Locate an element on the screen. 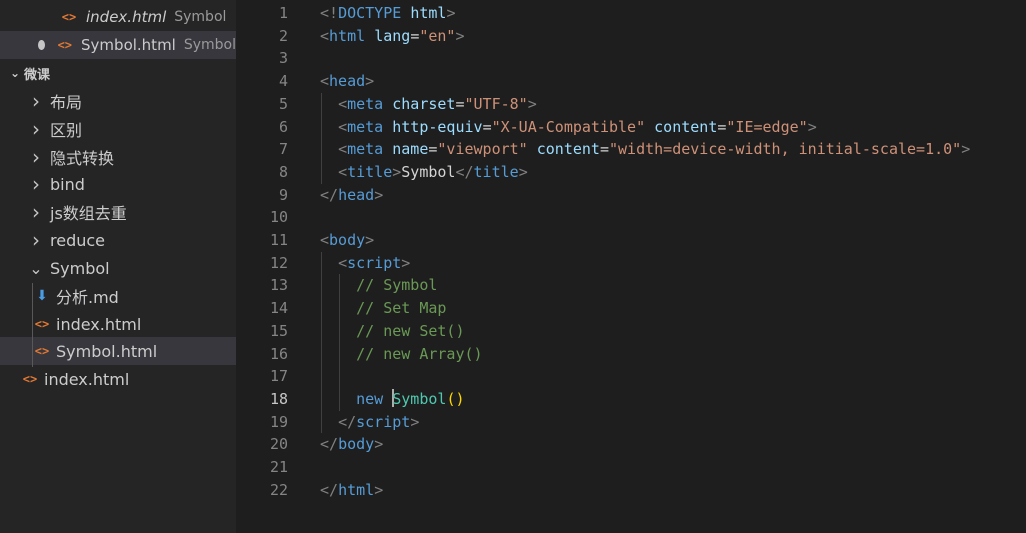 The height and width of the screenshot is (533, 1026). code-paren: () is located at coordinates (455, 398).